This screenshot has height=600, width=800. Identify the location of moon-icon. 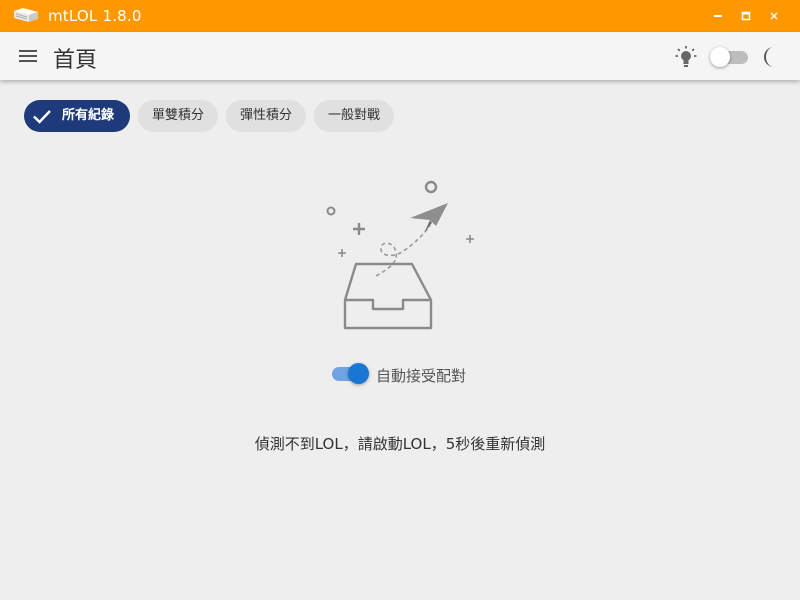
(769, 57).